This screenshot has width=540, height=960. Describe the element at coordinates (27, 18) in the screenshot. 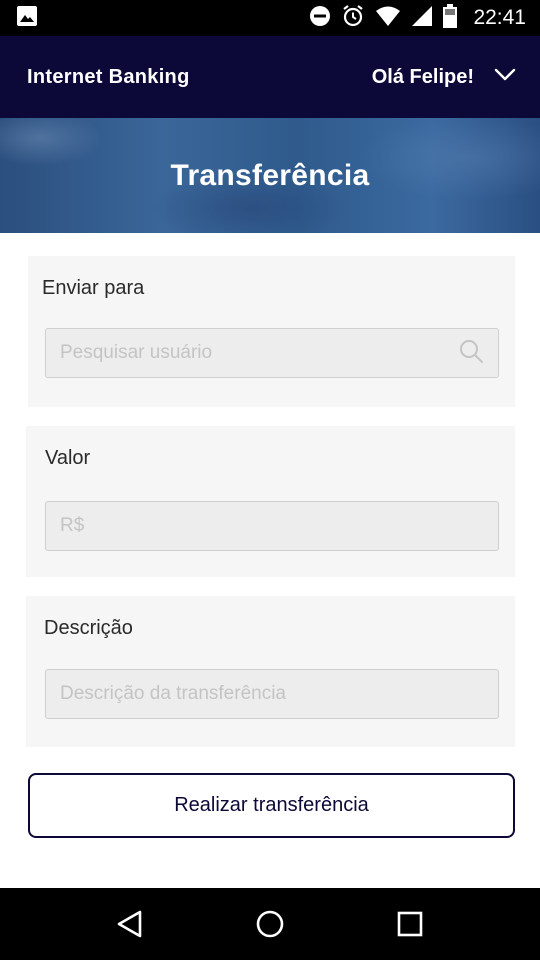

I see `image-icon` at that location.